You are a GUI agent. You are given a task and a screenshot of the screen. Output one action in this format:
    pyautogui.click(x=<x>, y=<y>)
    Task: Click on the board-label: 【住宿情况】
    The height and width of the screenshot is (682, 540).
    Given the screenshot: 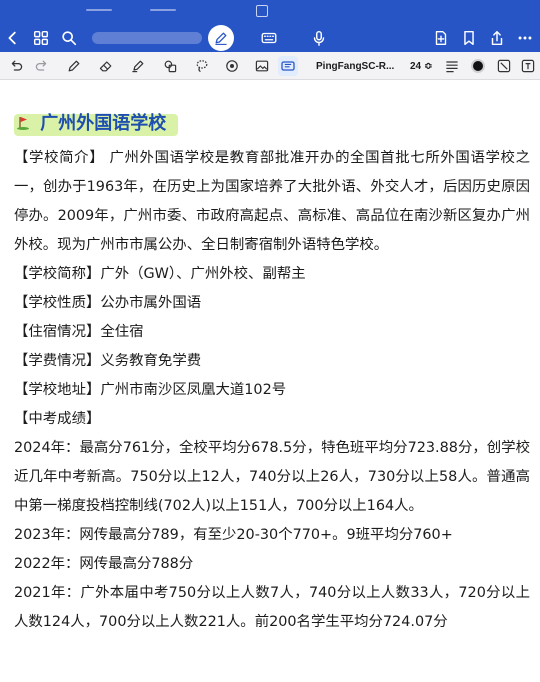 What is the action you would take?
    pyautogui.click(x=57, y=332)
    